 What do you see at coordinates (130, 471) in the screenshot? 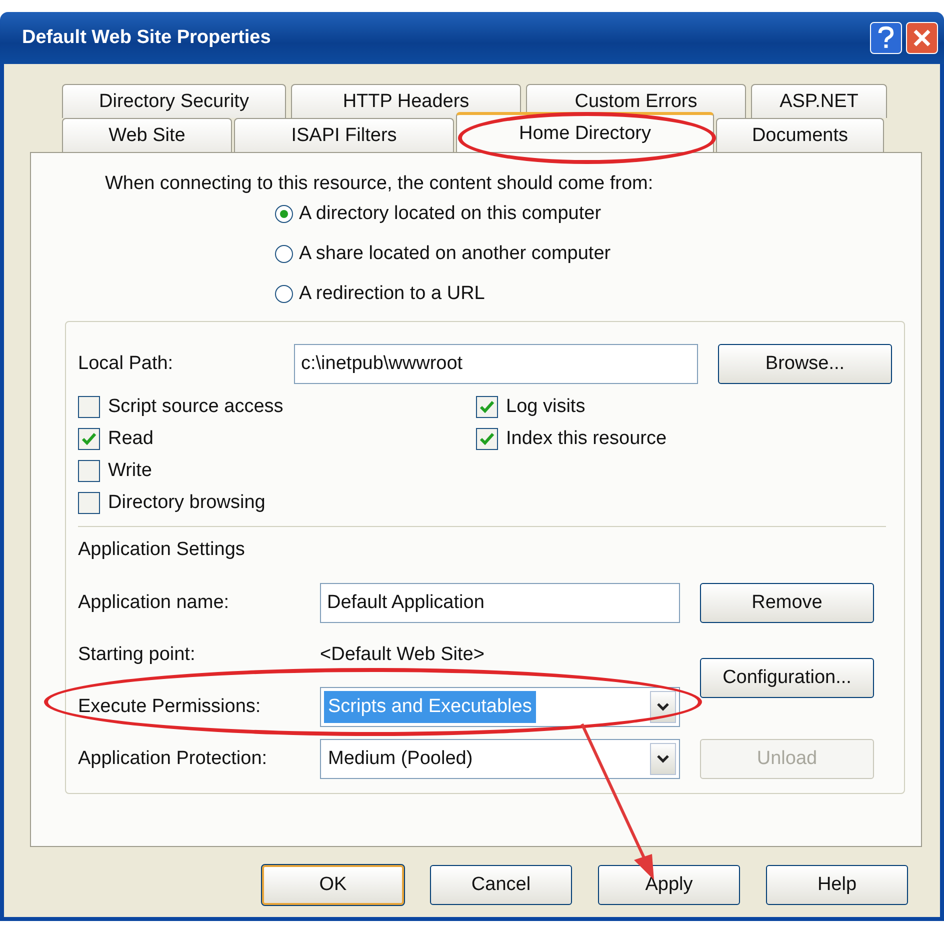
I see `checkbox-label: Write` at bounding box center [130, 471].